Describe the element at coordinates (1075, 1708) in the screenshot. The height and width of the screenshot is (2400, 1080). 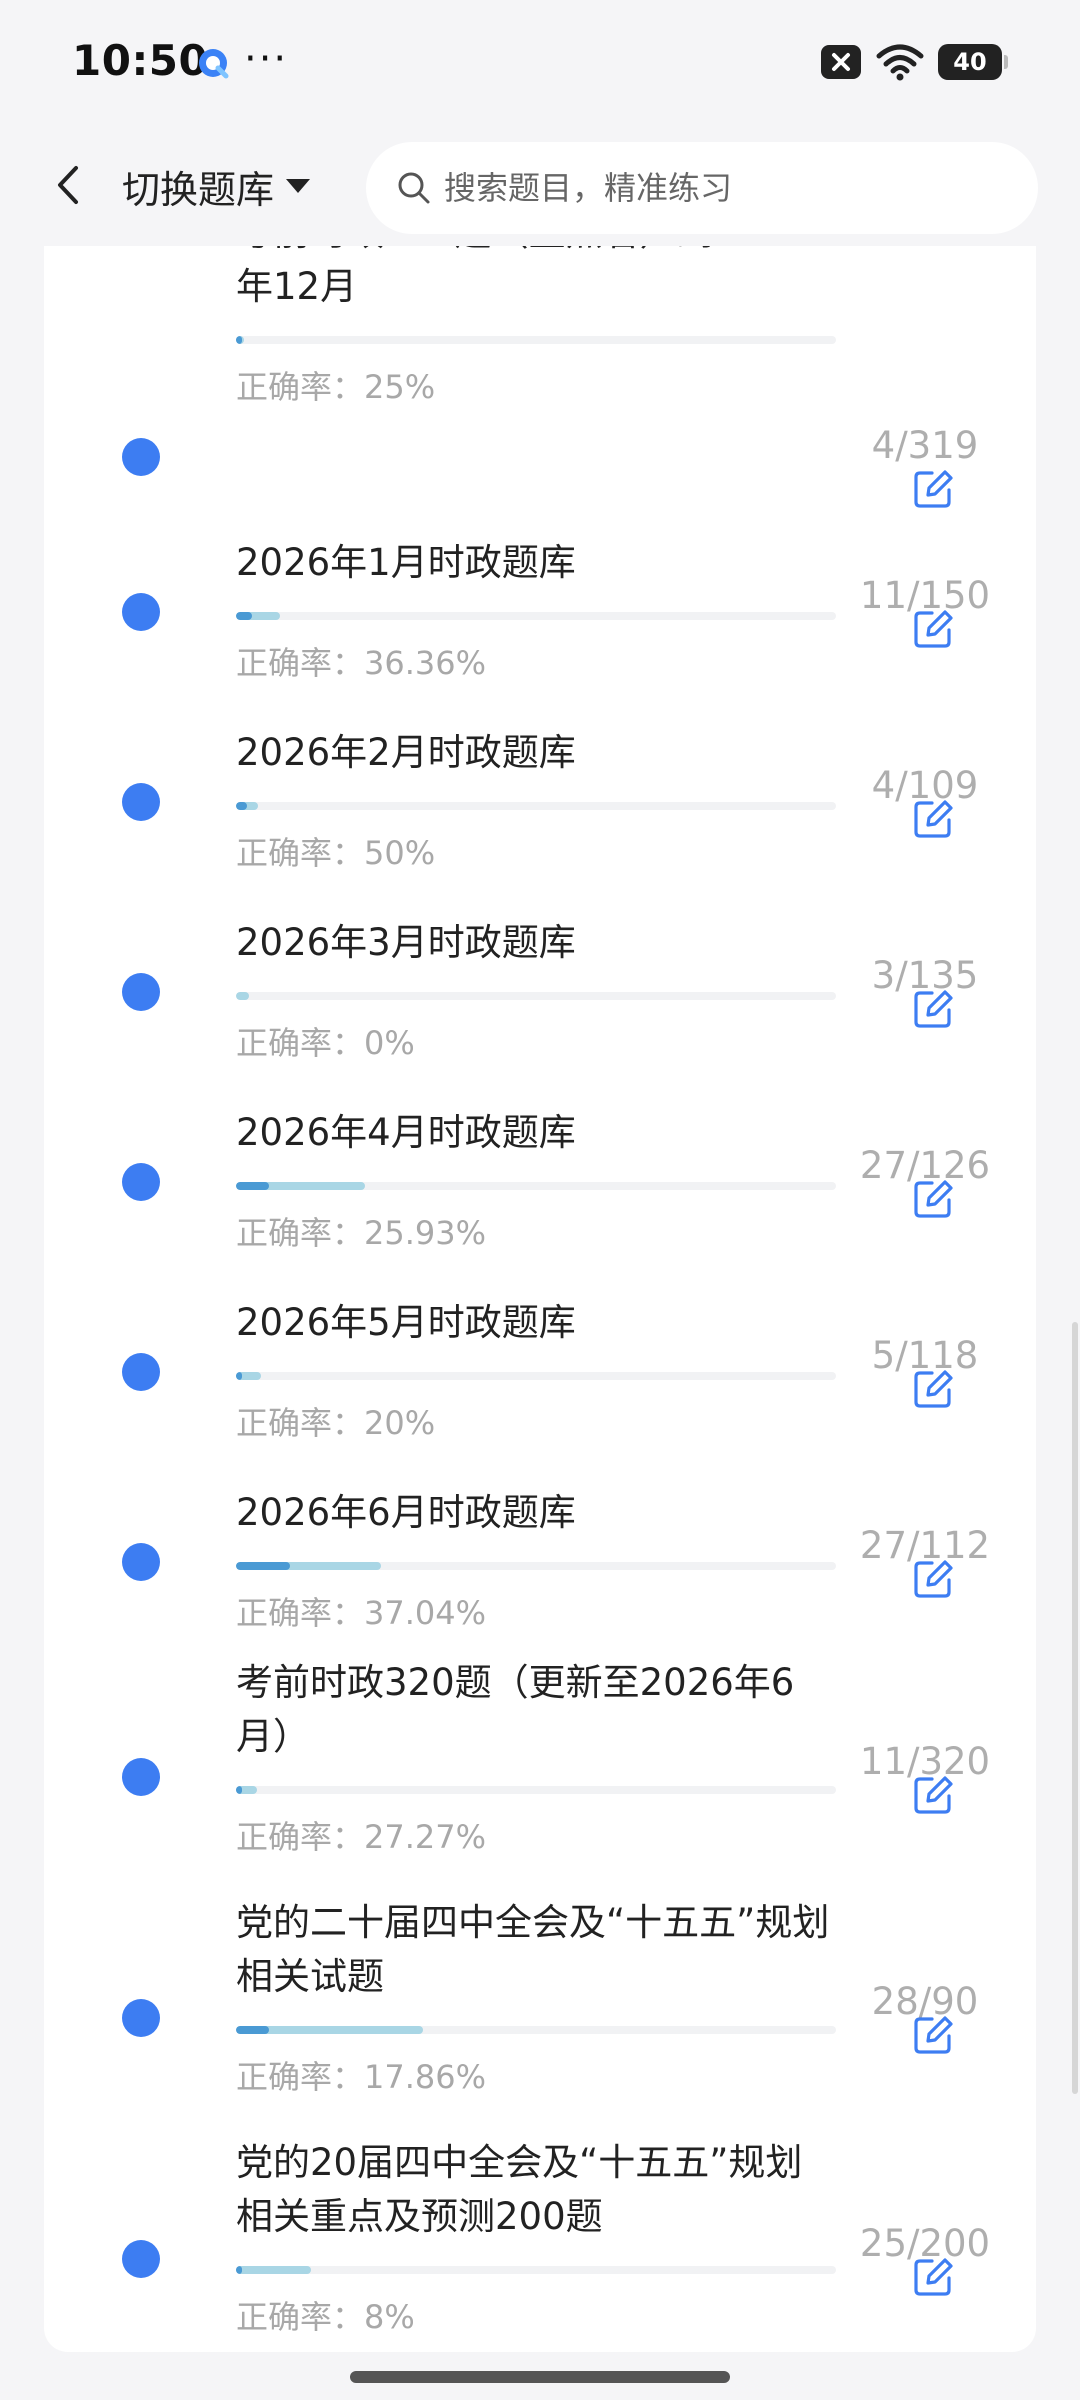
I see `scrollbar` at that location.